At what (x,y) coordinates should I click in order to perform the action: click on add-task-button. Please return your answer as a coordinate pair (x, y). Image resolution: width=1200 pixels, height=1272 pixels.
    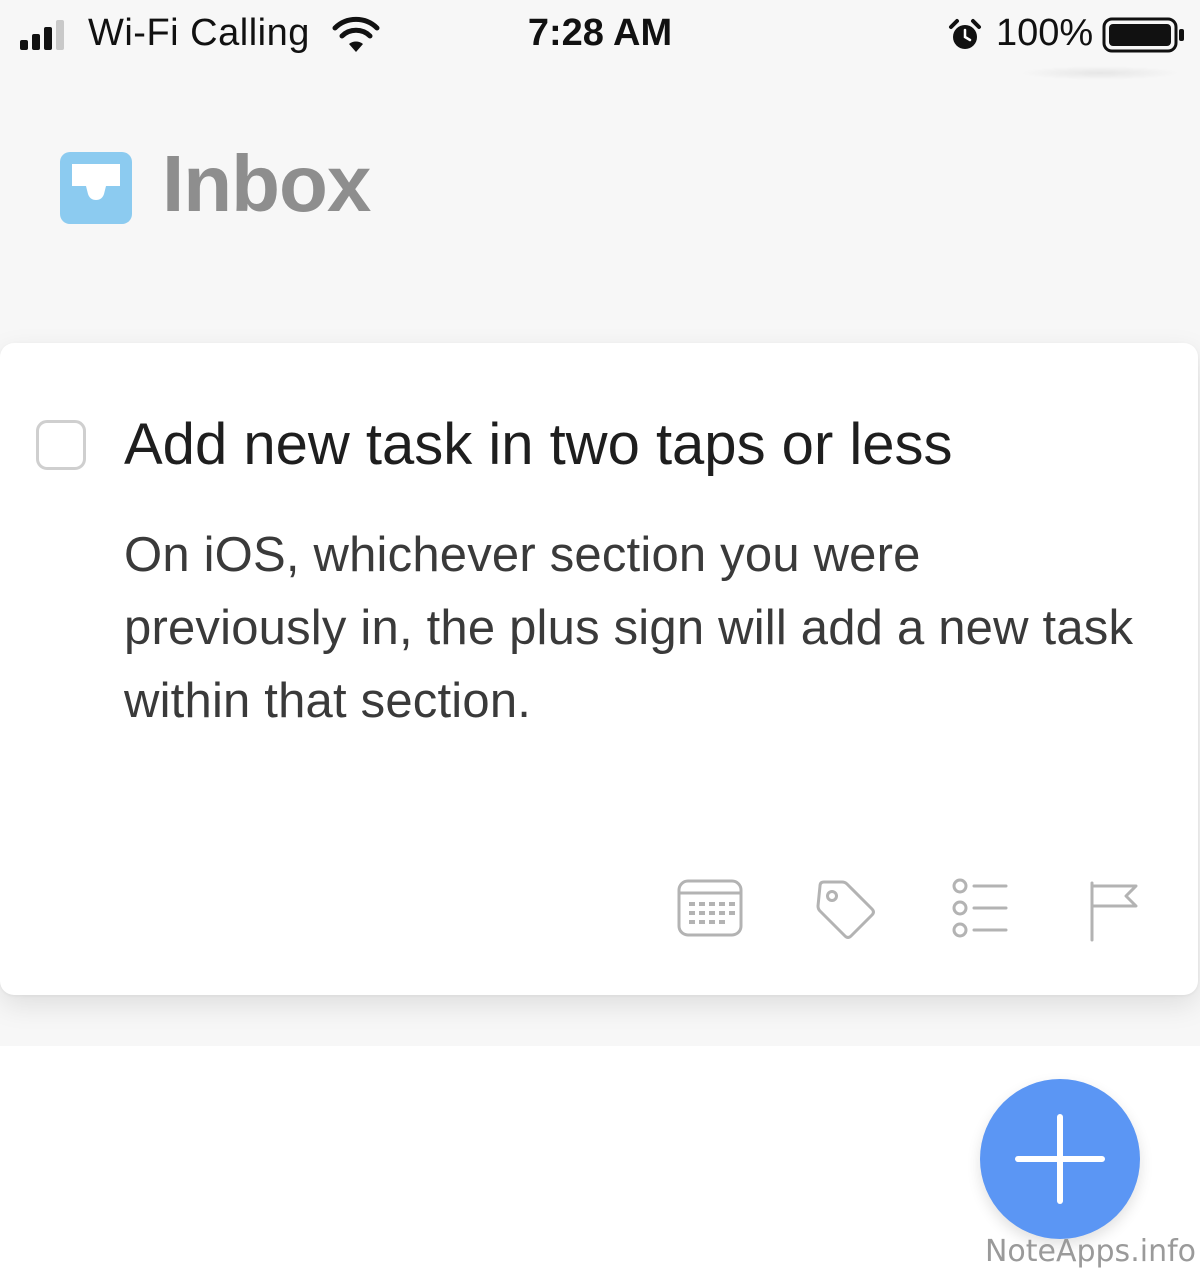
    Looking at the image, I should click on (1060, 1159).